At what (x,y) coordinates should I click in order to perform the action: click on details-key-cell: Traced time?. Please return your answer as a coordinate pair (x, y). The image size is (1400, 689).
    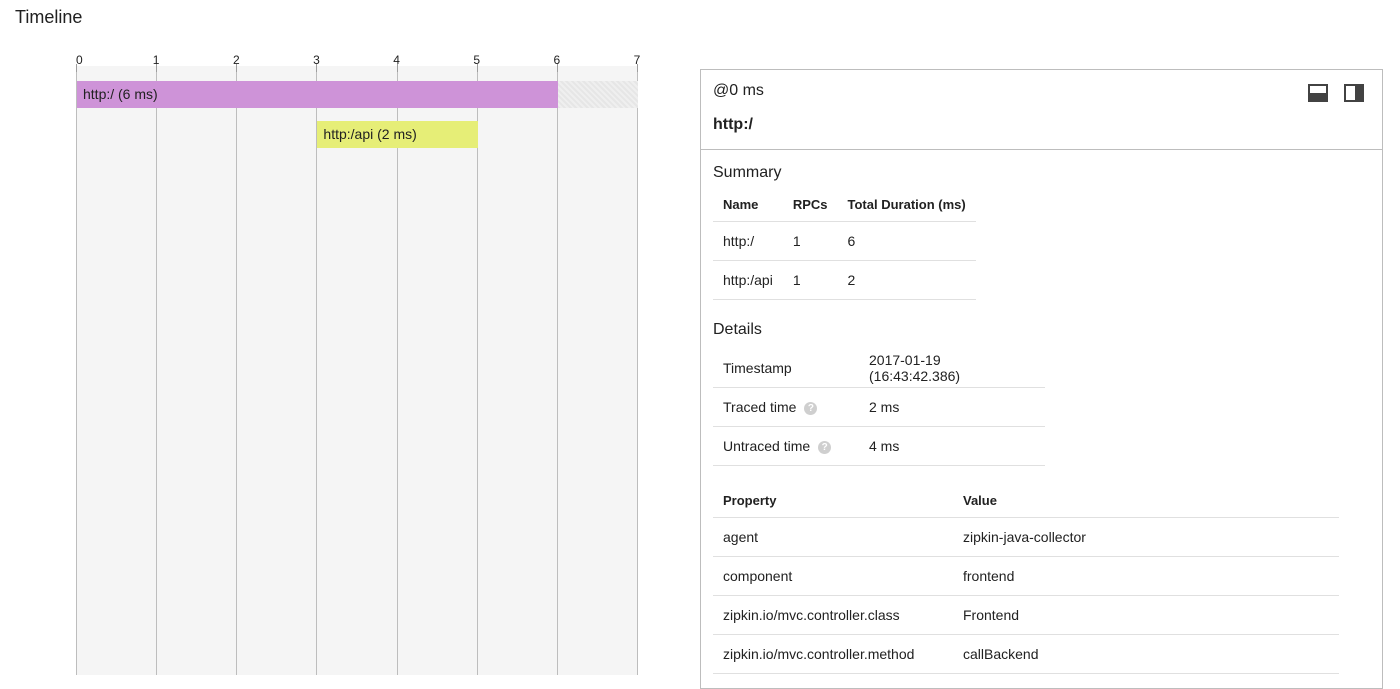
    Looking at the image, I should click on (786, 407).